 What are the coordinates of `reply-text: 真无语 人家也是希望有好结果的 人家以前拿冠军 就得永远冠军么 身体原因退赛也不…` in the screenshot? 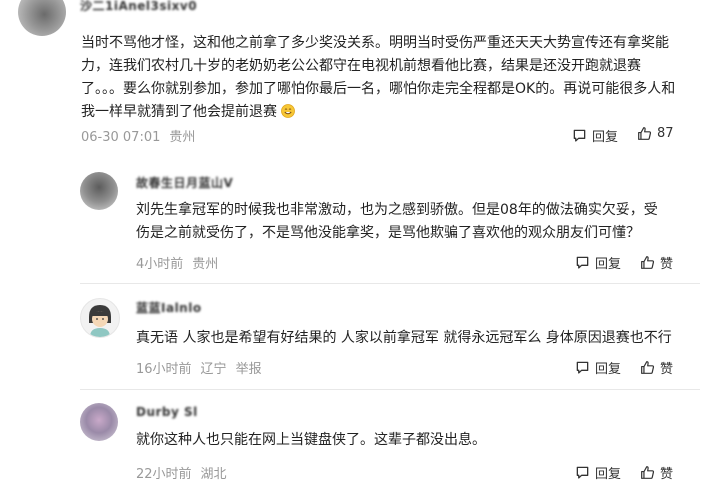 It's located at (404, 338).